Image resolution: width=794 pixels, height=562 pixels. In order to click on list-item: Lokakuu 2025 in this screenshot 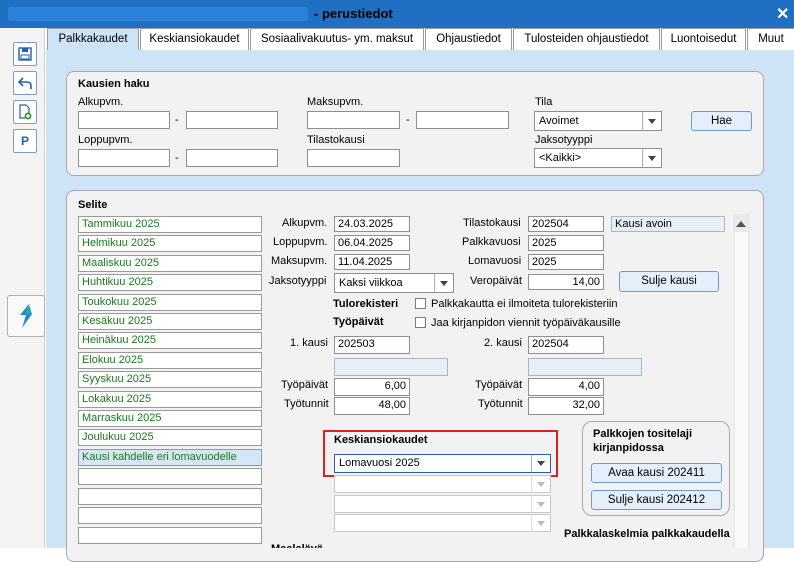, I will do `click(170, 399)`.